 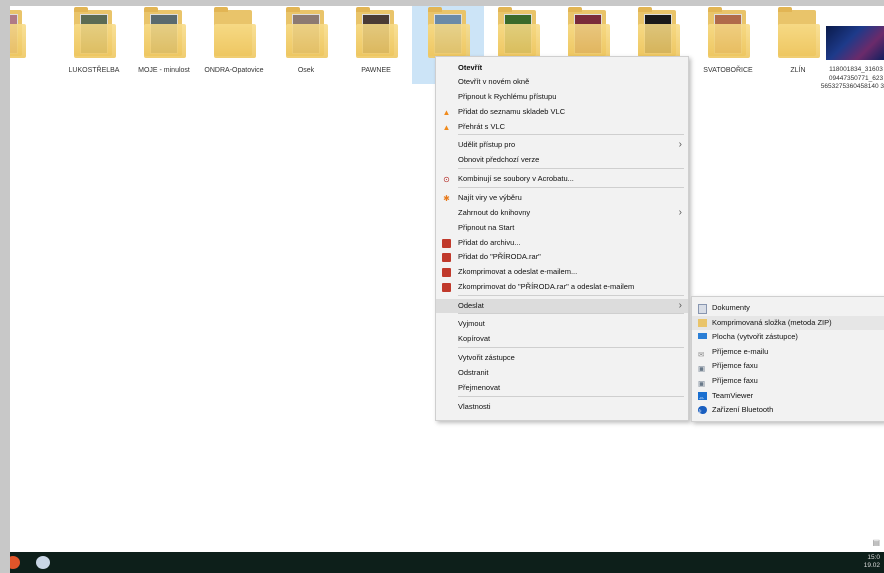 What do you see at coordinates (562, 373) in the screenshot?
I see `context-menu-item: Odstranit` at bounding box center [562, 373].